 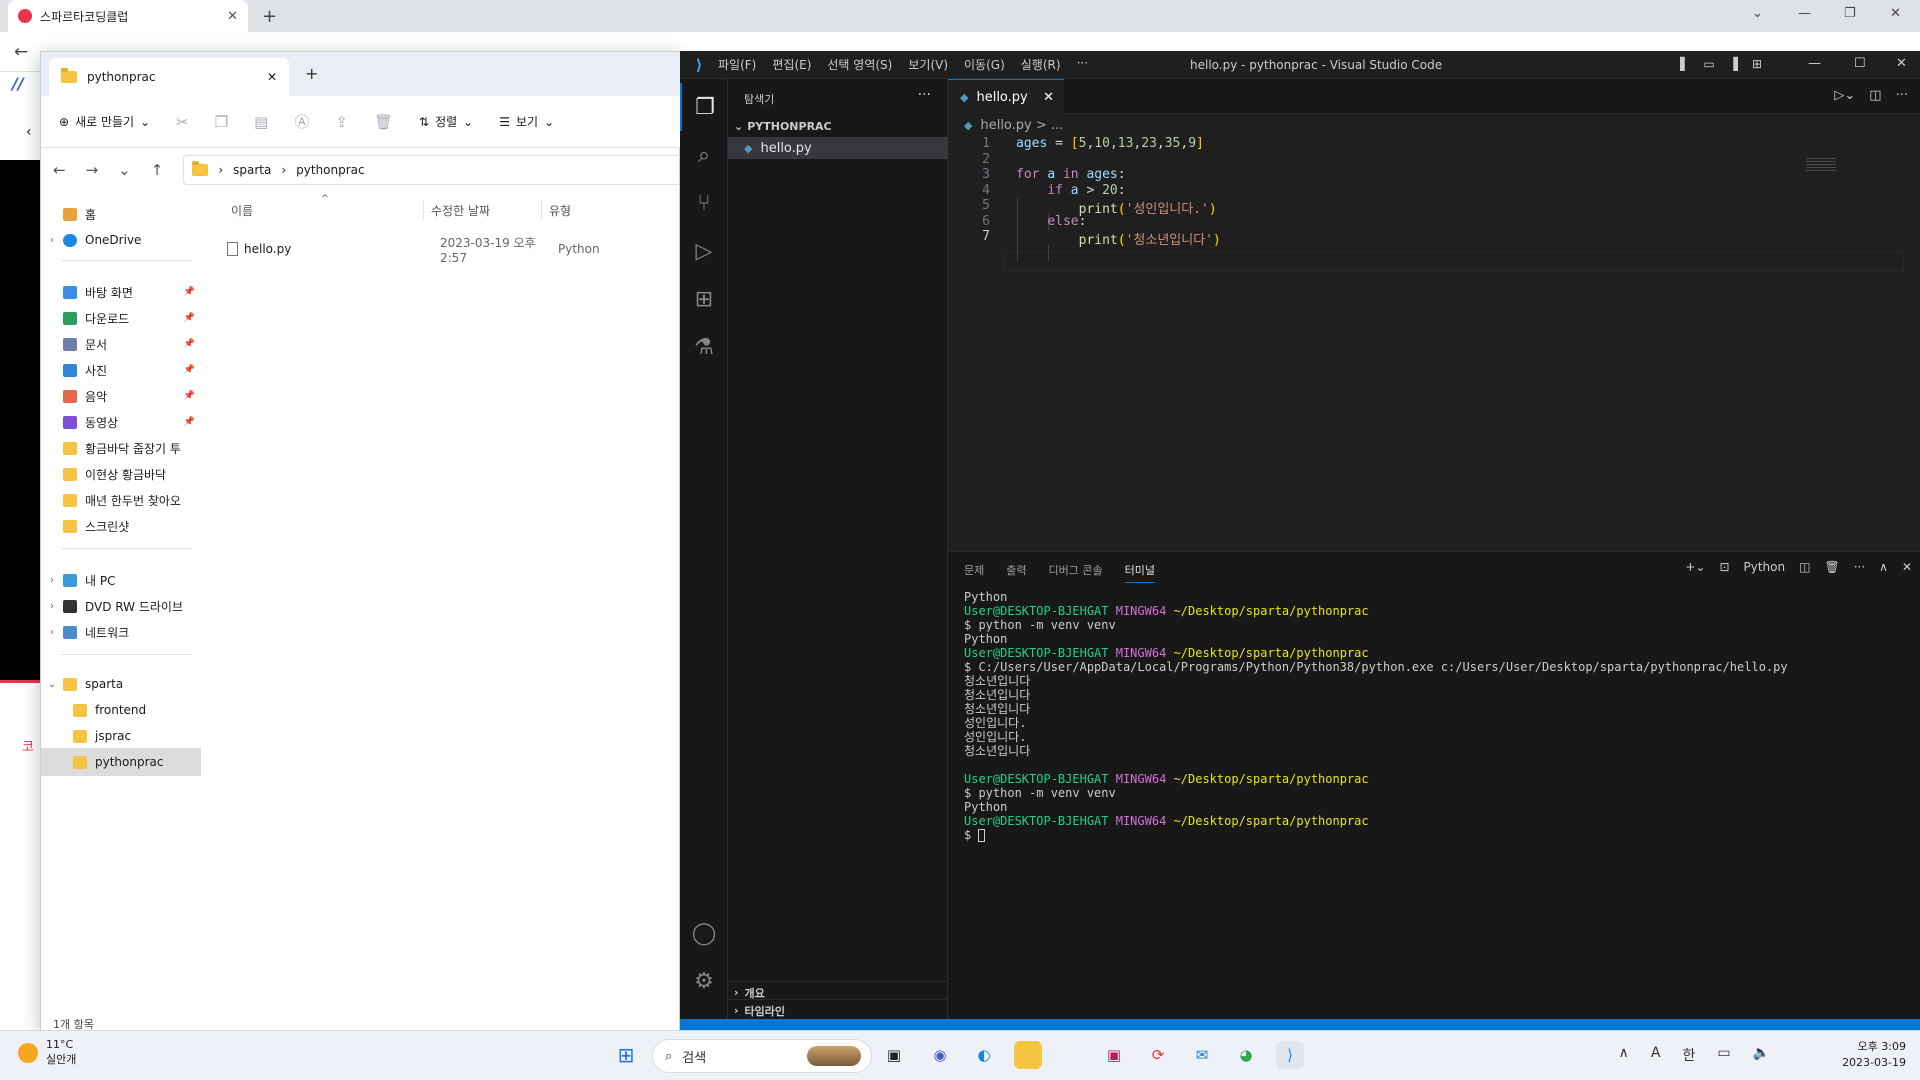 What do you see at coordinates (269, 16) in the screenshot?
I see `new-tab-button: +` at bounding box center [269, 16].